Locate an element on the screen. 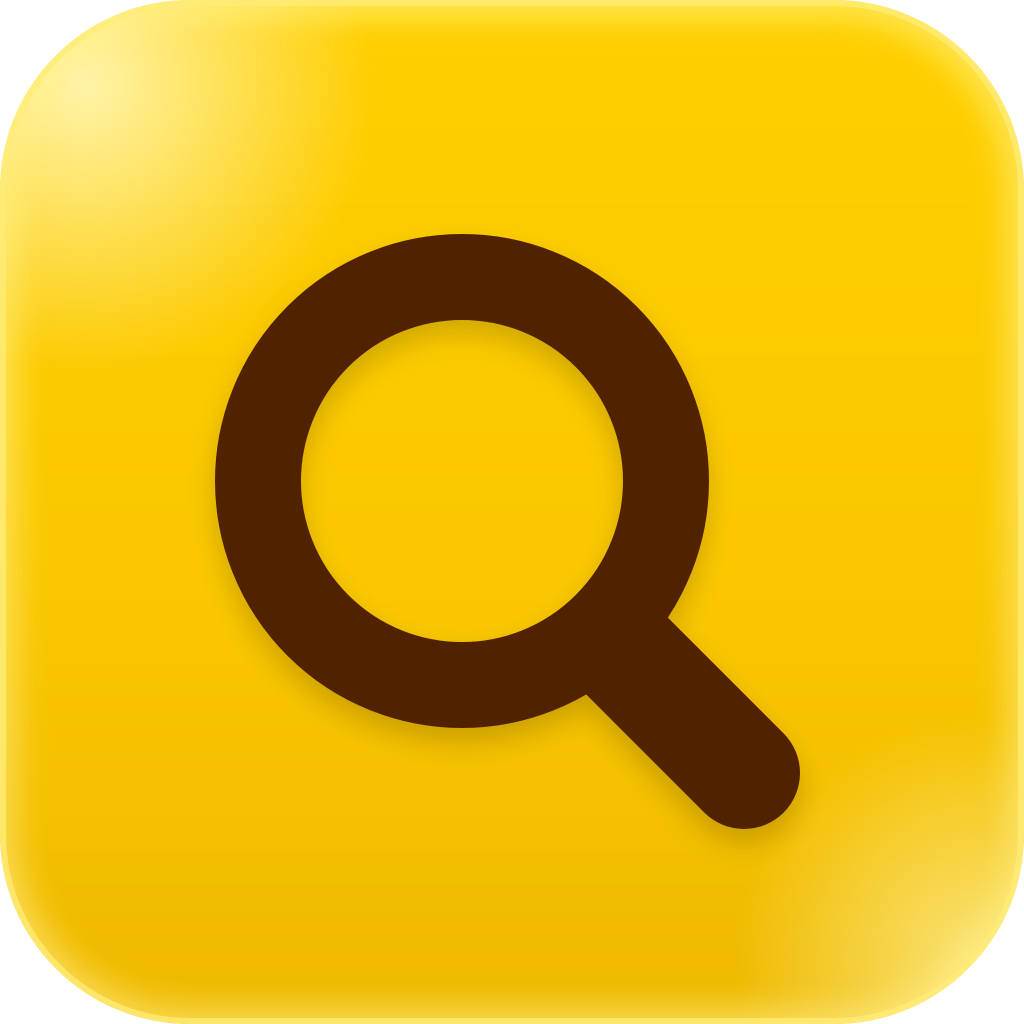 This screenshot has width=1024, height=1024. handle is located at coordinates (683, 712).